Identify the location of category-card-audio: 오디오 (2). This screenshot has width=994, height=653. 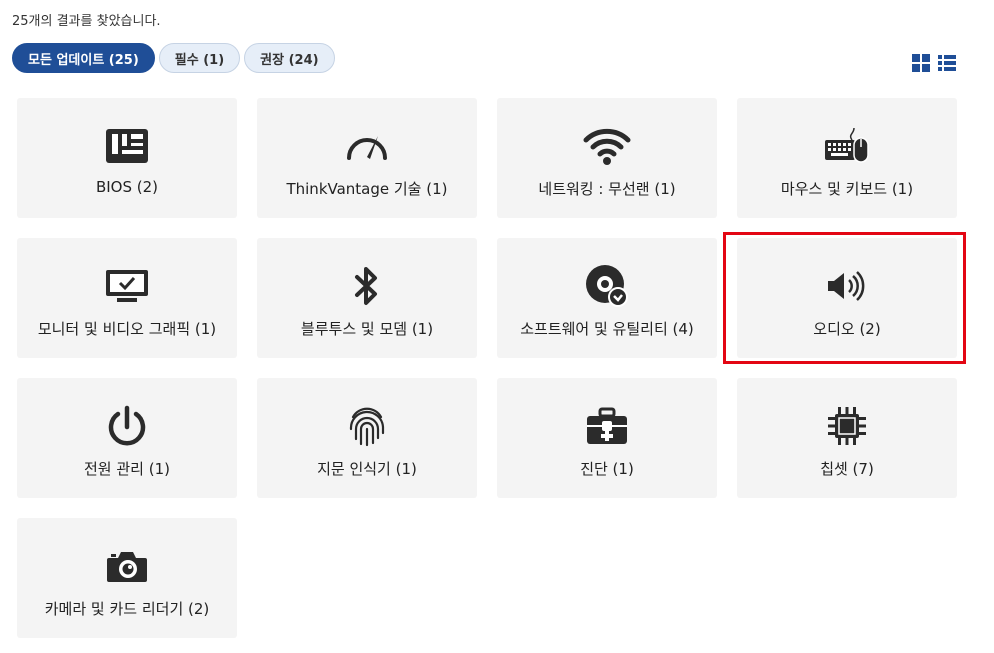
(847, 298).